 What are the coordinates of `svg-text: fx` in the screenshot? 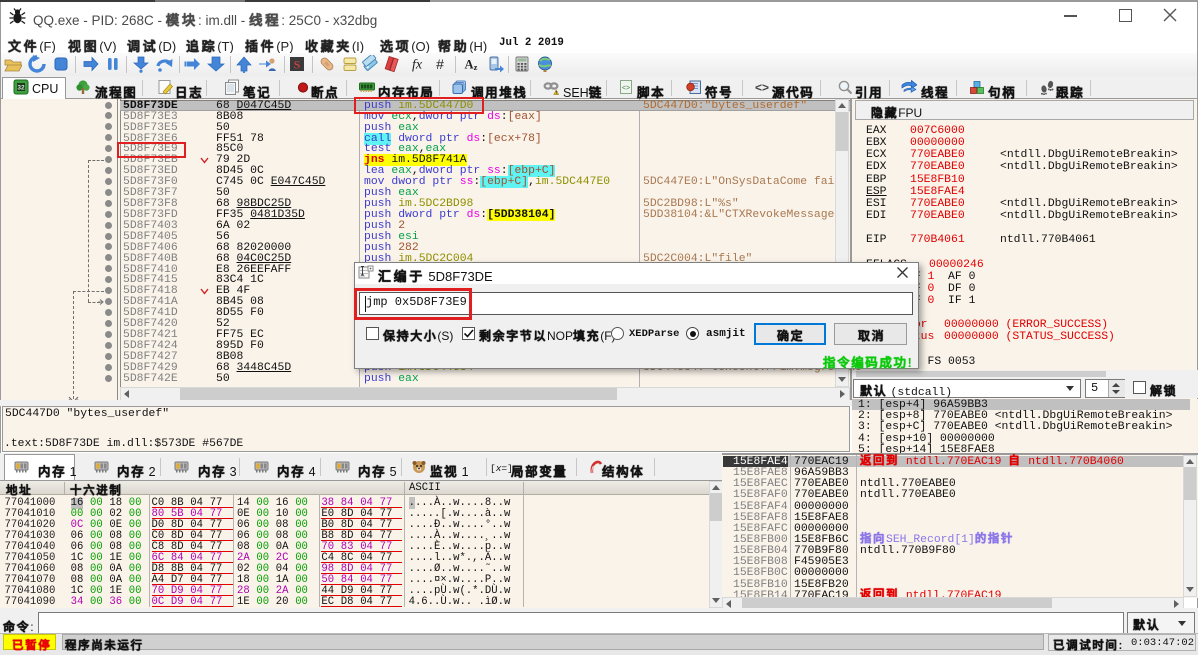 It's located at (417, 65).